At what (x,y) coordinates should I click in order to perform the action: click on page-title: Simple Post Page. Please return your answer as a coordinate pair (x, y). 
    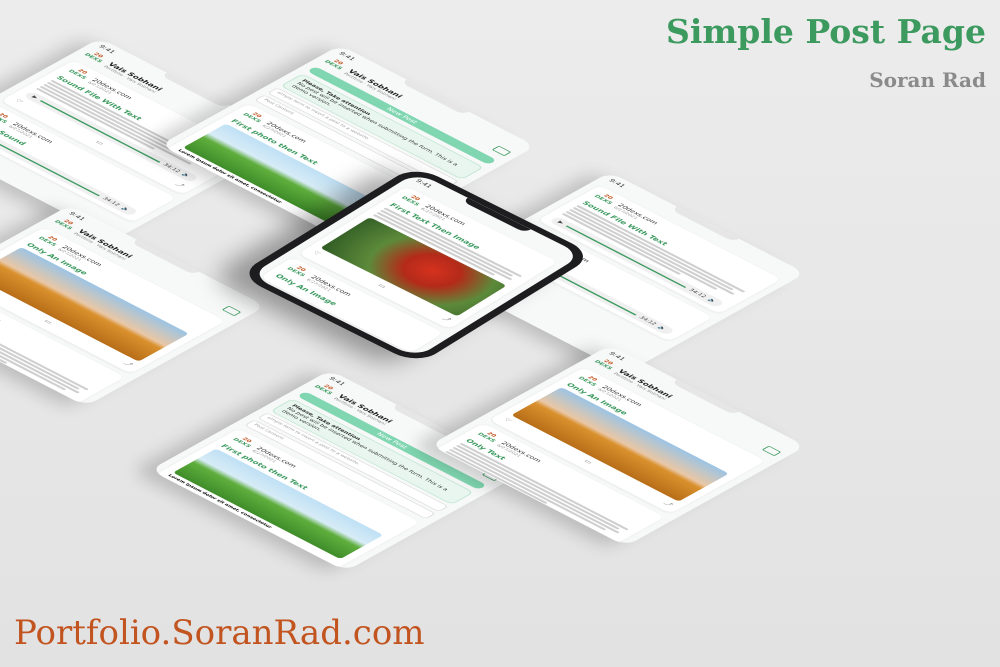
    Looking at the image, I should click on (825, 31).